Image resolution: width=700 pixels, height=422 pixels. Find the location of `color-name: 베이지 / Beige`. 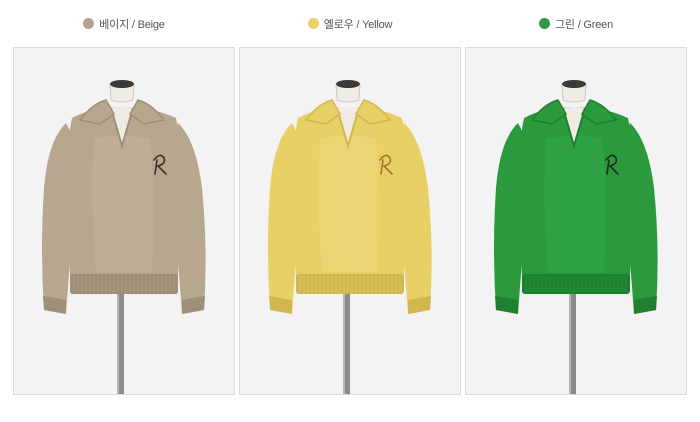

color-name: 베이지 / Beige is located at coordinates (132, 24).